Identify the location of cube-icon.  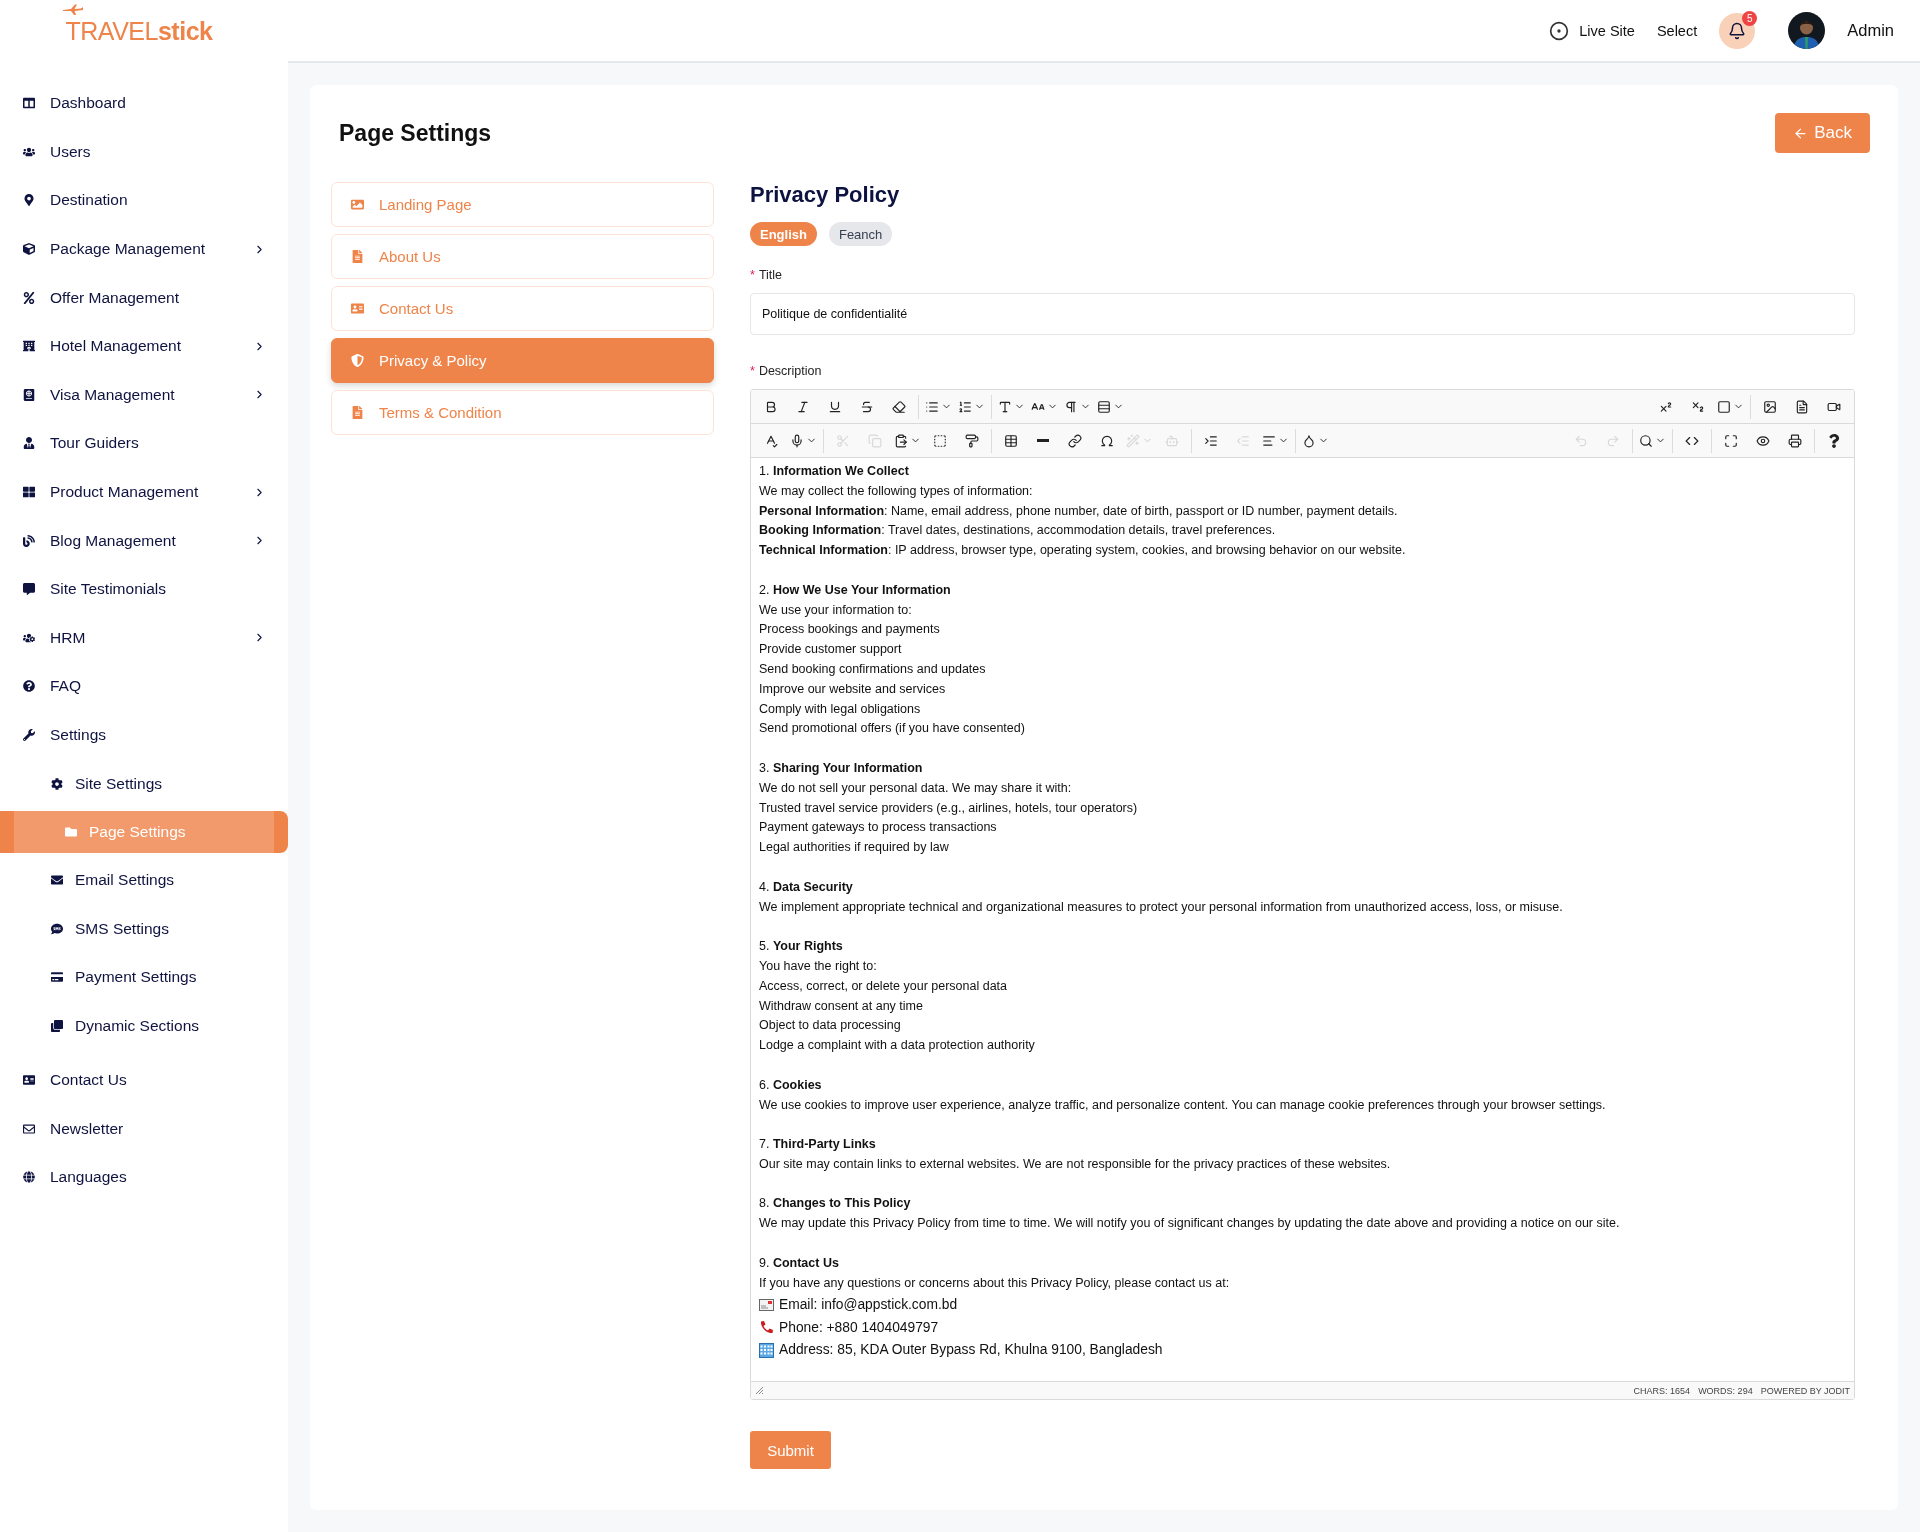
(28, 249).